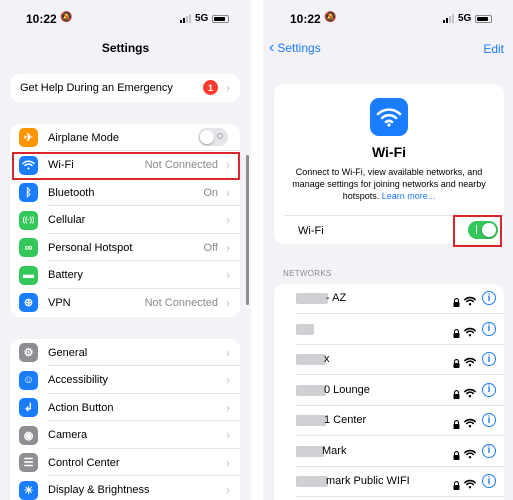 This screenshot has height=500, width=513. Describe the element at coordinates (345, 420) in the screenshot. I see `network-name: 1 Center` at that location.